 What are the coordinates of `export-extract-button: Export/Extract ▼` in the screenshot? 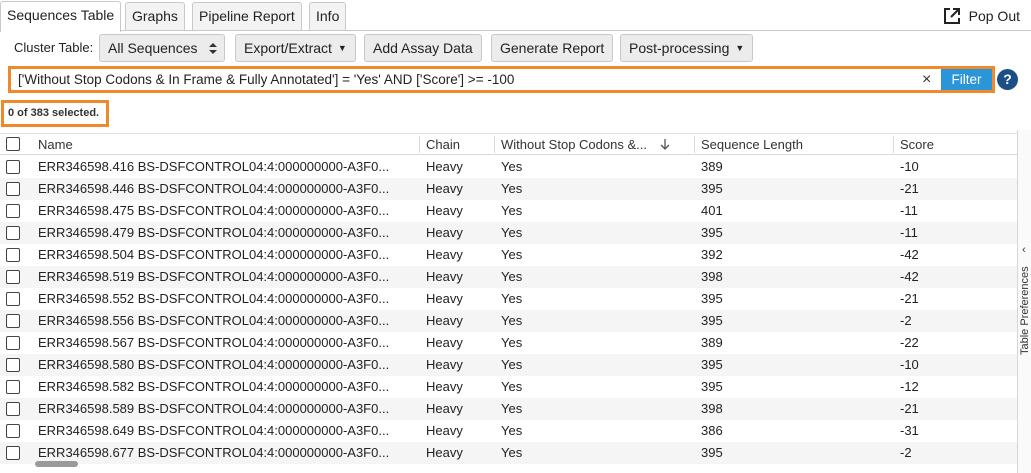 It's located at (295, 48).